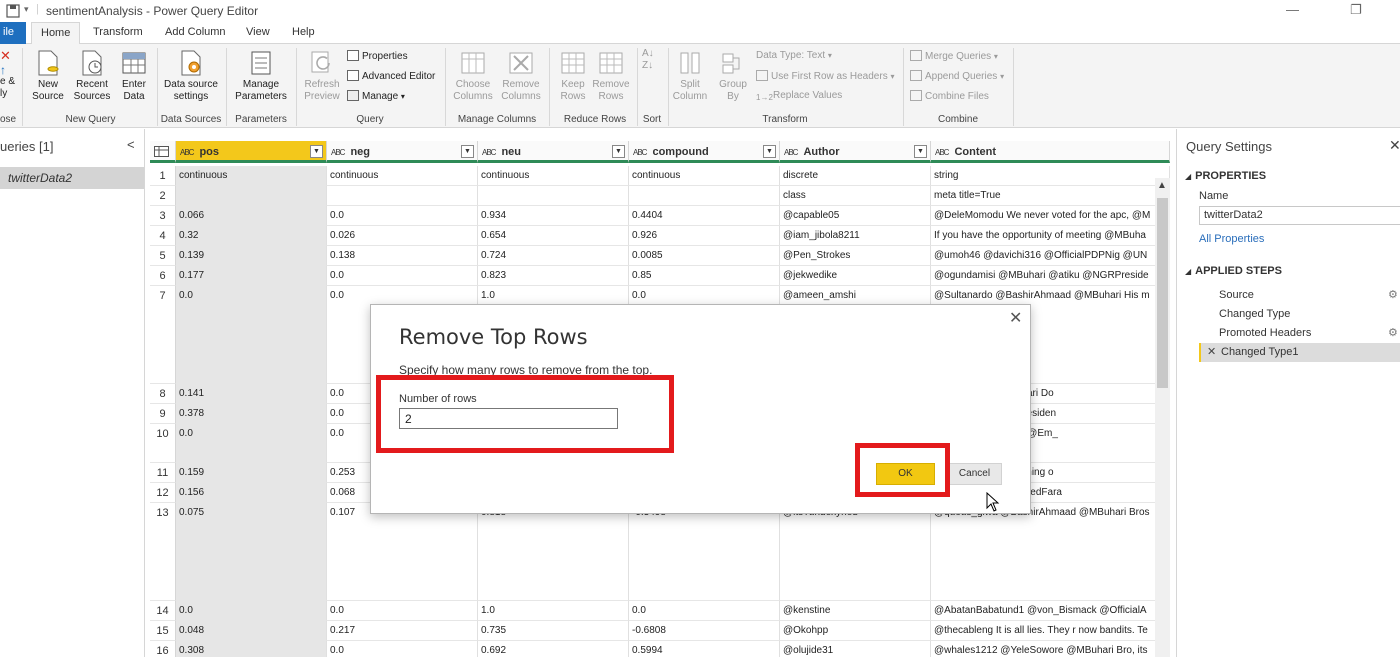  Describe the element at coordinates (163, 236) in the screenshot. I see `row-number: 4` at that location.